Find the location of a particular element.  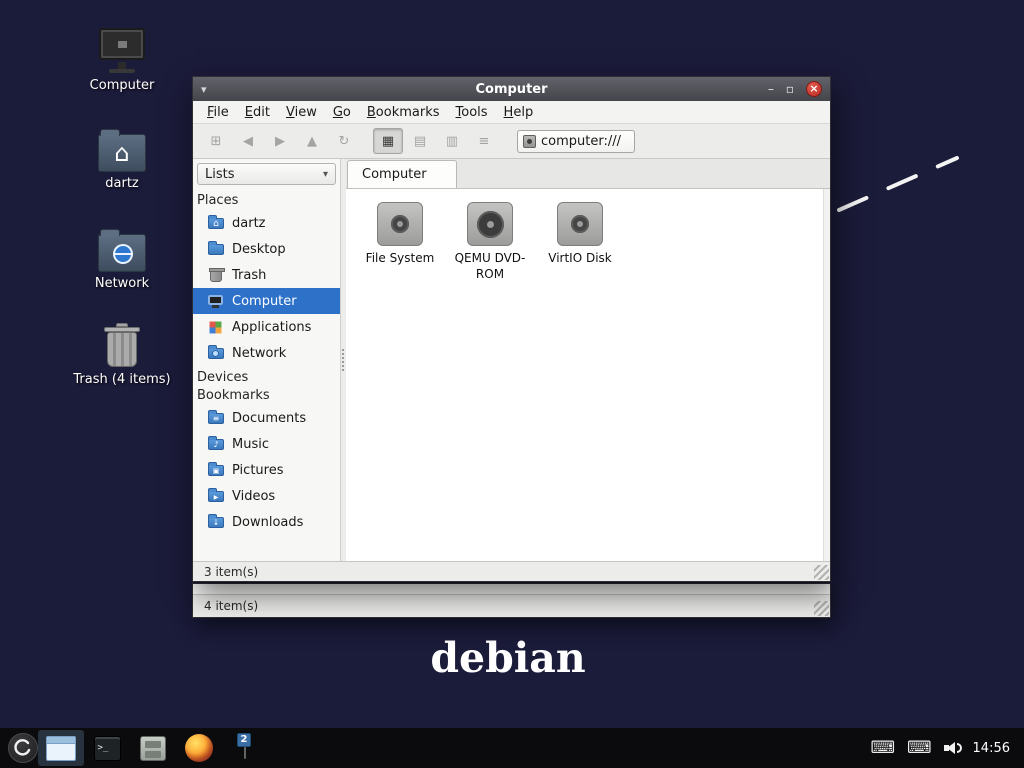

hard-drive-icon is located at coordinates (400, 224).